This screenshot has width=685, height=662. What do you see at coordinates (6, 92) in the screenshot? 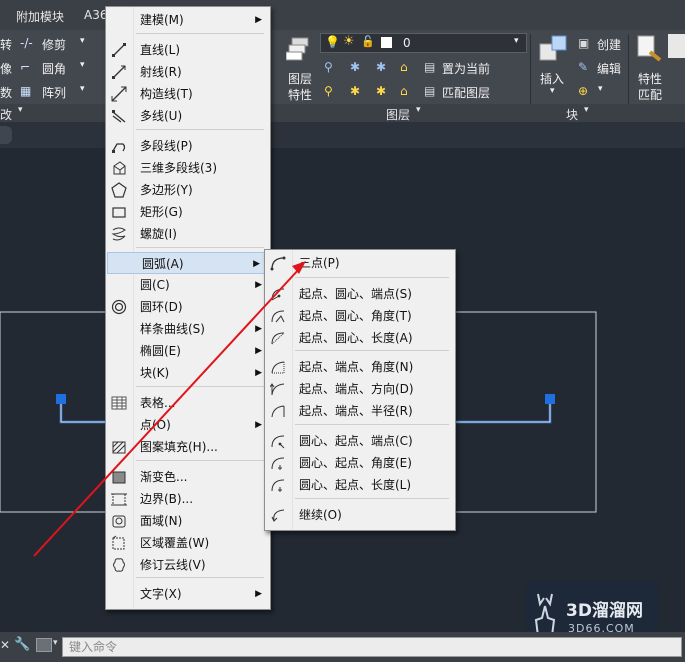
I see `scale-label: 数` at bounding box center [6, 92].